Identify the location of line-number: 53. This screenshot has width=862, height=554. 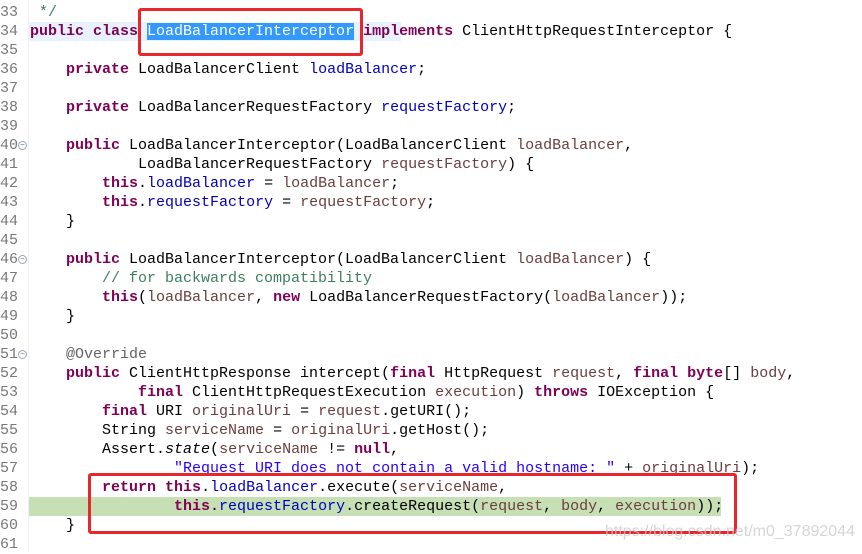
(9, 392).